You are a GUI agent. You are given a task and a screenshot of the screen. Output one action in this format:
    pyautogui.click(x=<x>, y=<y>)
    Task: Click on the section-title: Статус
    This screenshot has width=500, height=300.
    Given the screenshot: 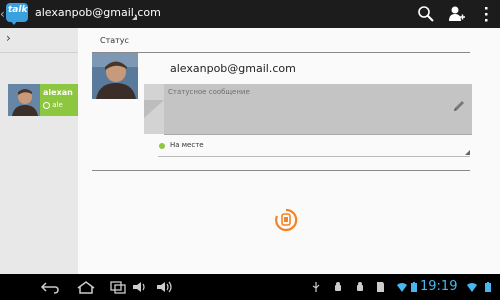 What is the action you would take?
    pyautogui.click(x=114, y=40)
    